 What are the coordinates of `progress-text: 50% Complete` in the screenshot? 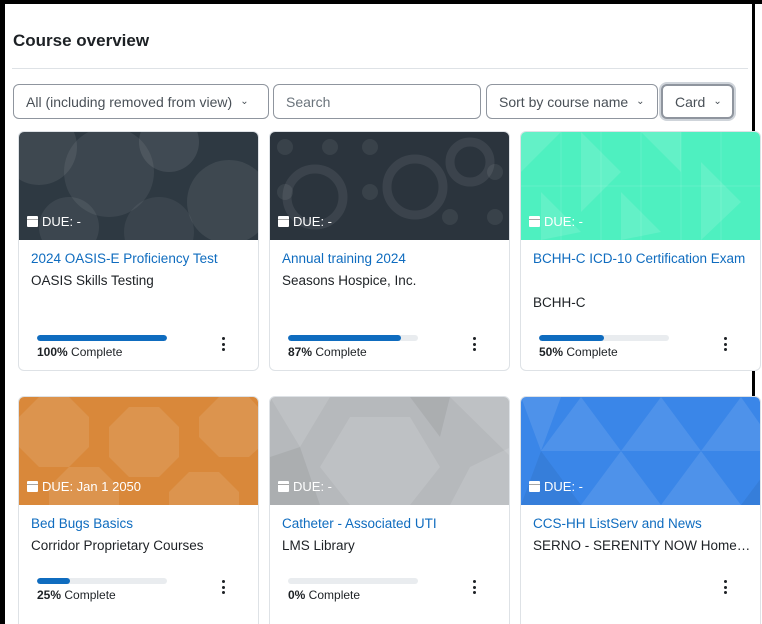 It's located at (578, 352).